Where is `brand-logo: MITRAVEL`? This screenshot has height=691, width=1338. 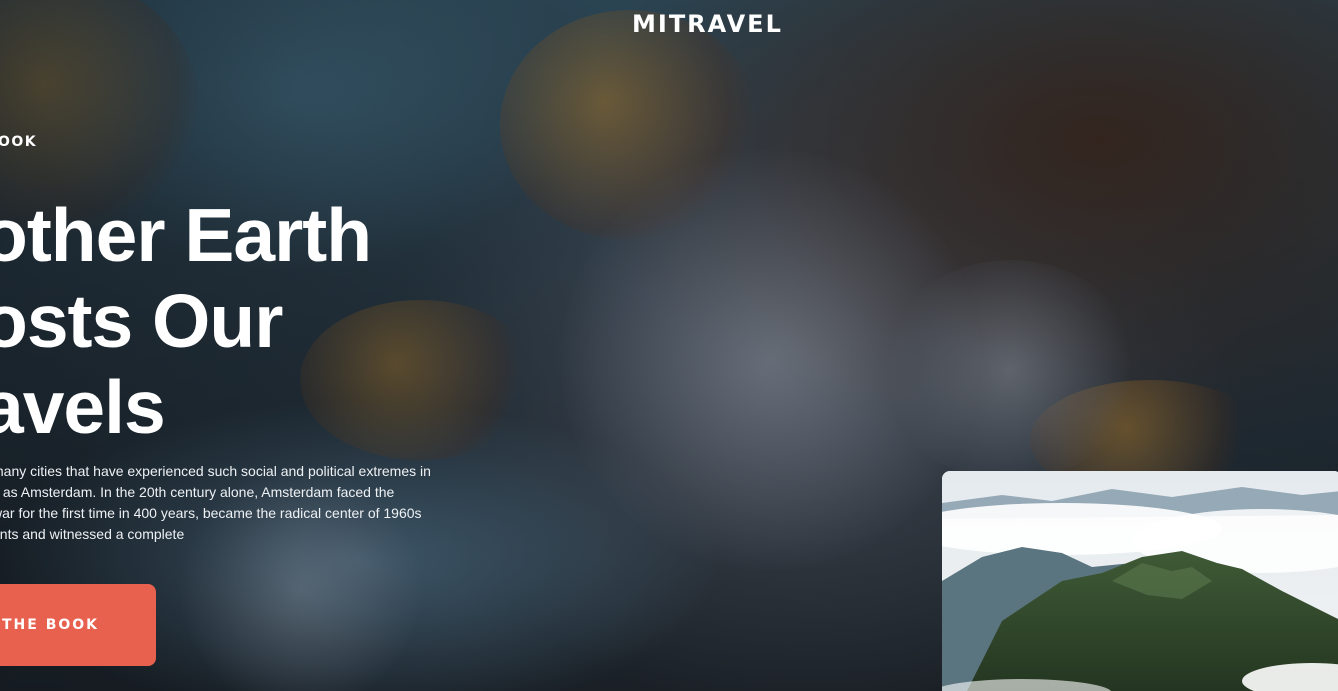
brand-logo: MITRAVEL is located at coordinates (707, 24).